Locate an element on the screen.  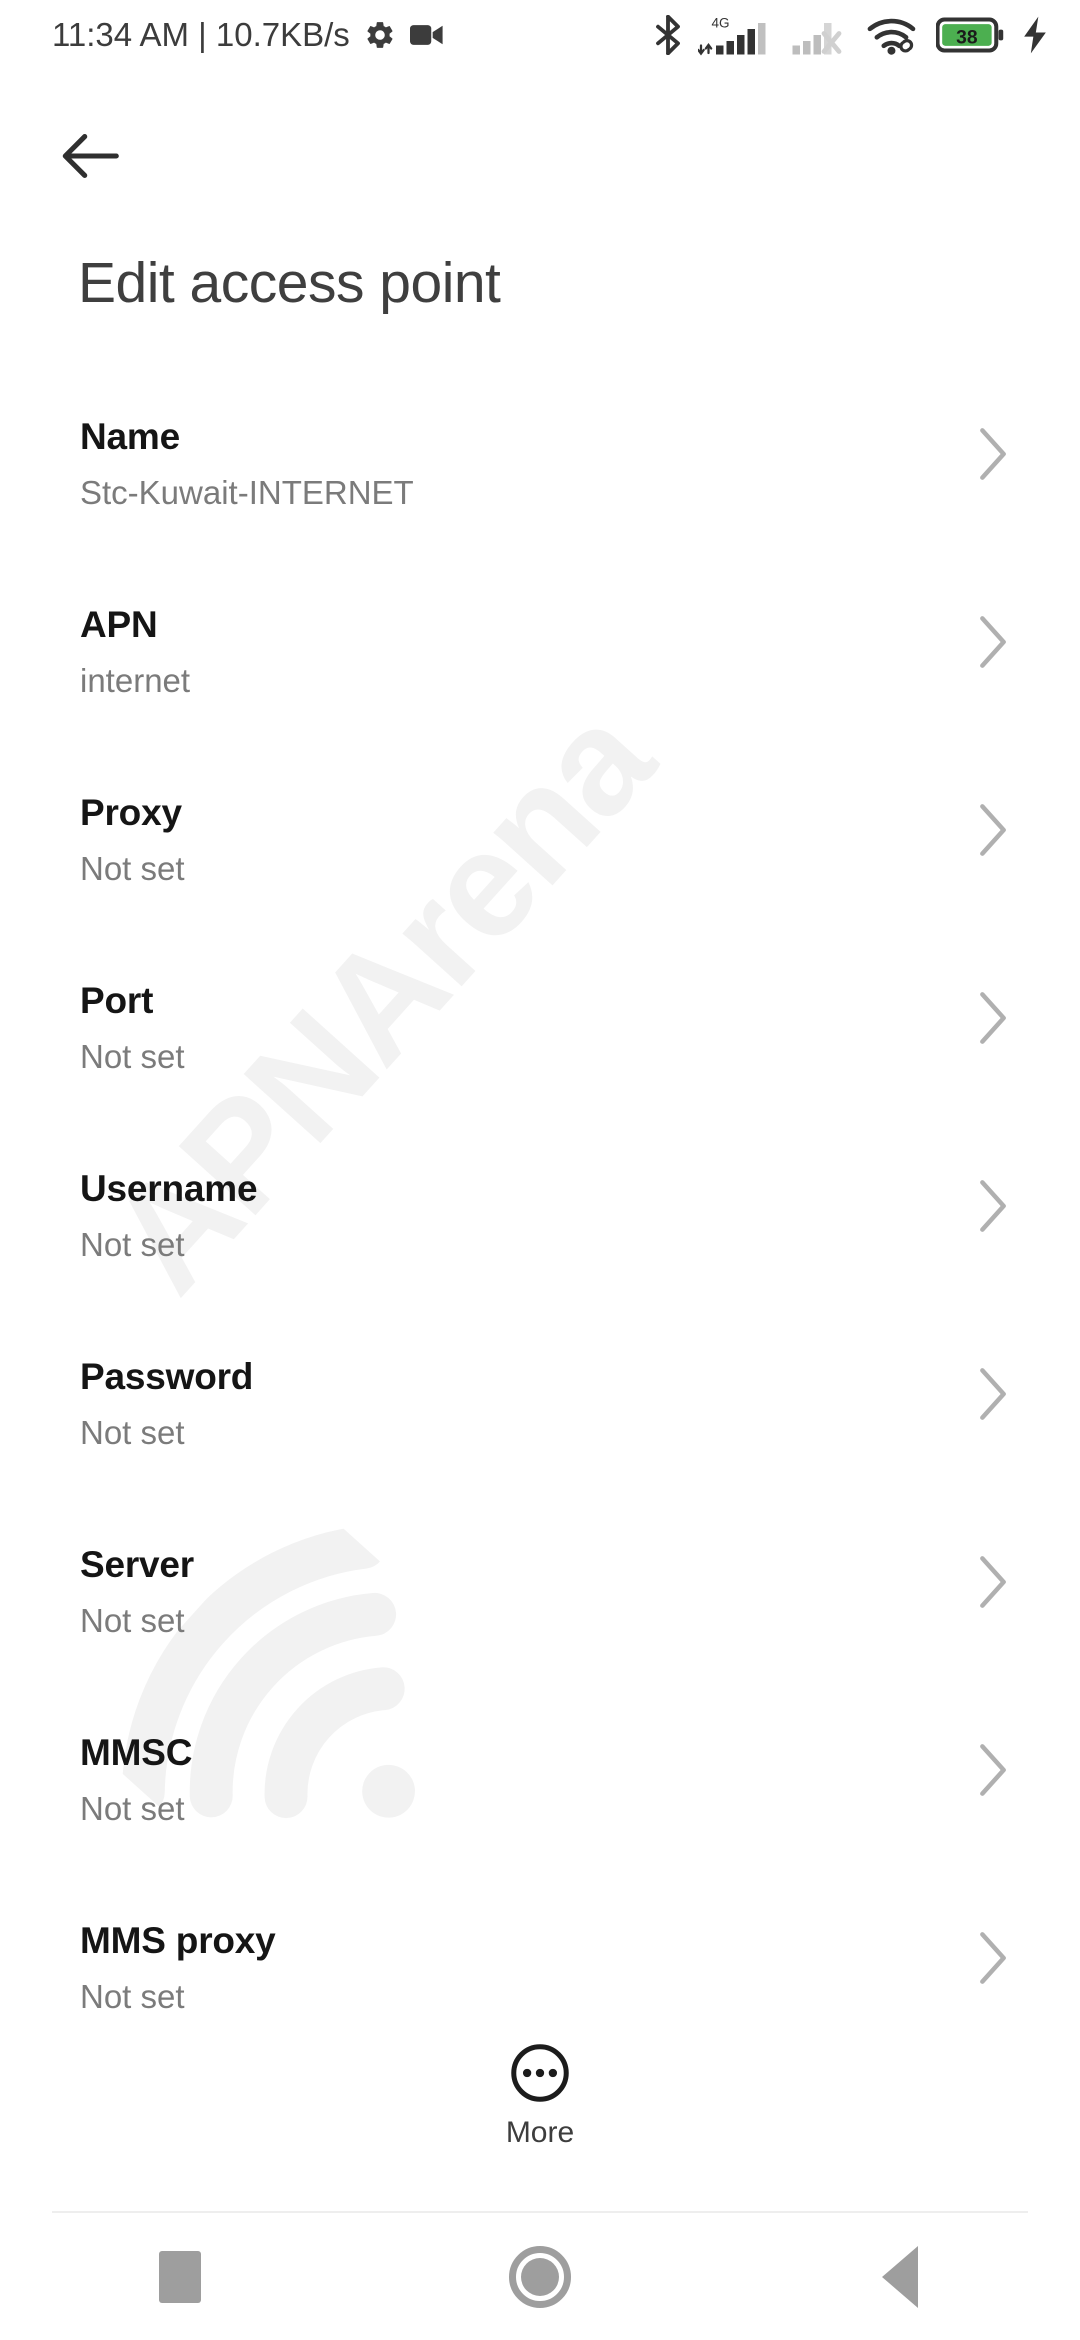
status-bar-left: 11:34 AM | 10.7KB/s is located at coordinates (248, 35).